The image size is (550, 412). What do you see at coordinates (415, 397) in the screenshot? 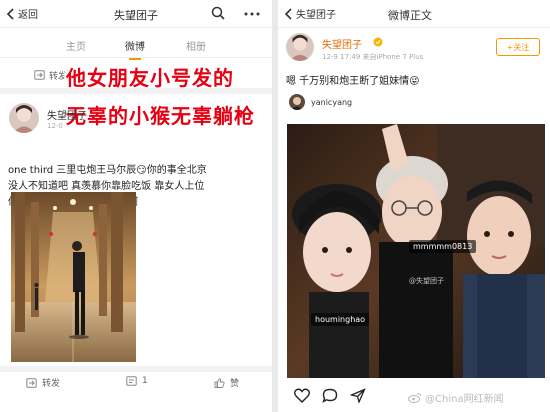
I see `weibo-logo-icon` at bounding box center [415, 397].